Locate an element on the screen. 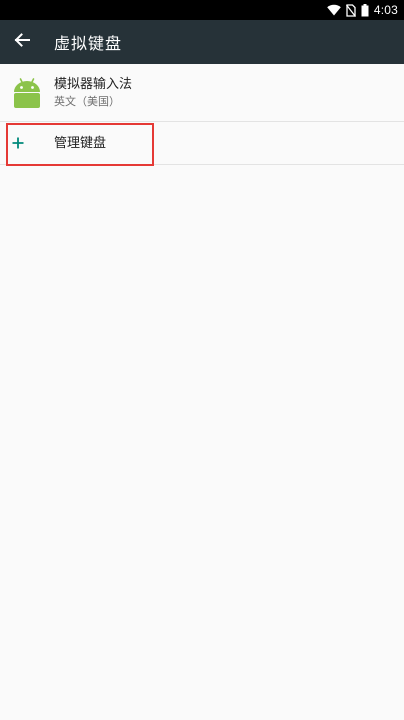 Image resolution: width=404 pixels, height=720 pixels. list-item-manage-keyboards: 管理键盘 is located at coordinates (202, 143).